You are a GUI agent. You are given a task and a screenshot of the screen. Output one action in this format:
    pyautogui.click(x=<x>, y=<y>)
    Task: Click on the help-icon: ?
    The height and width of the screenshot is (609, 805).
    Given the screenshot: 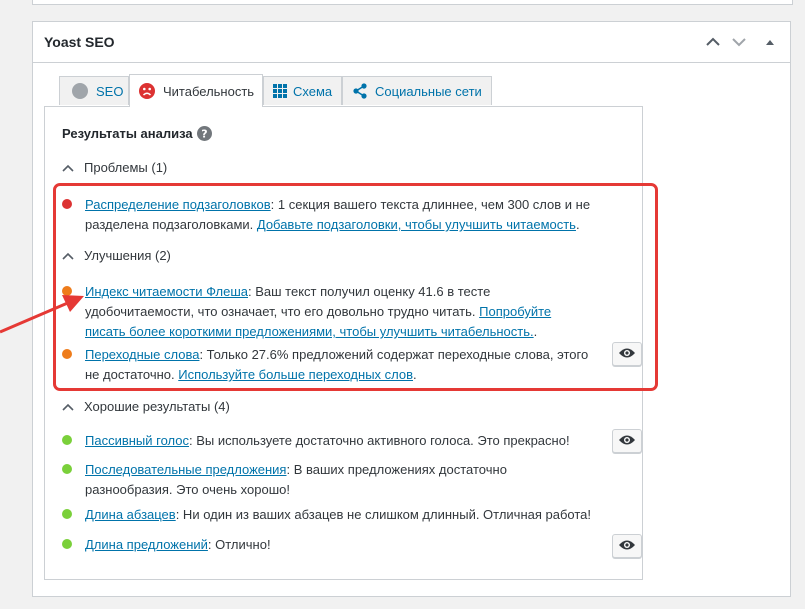 What is the action you would take?
    pyautogui.click(x=204, y=135)
    